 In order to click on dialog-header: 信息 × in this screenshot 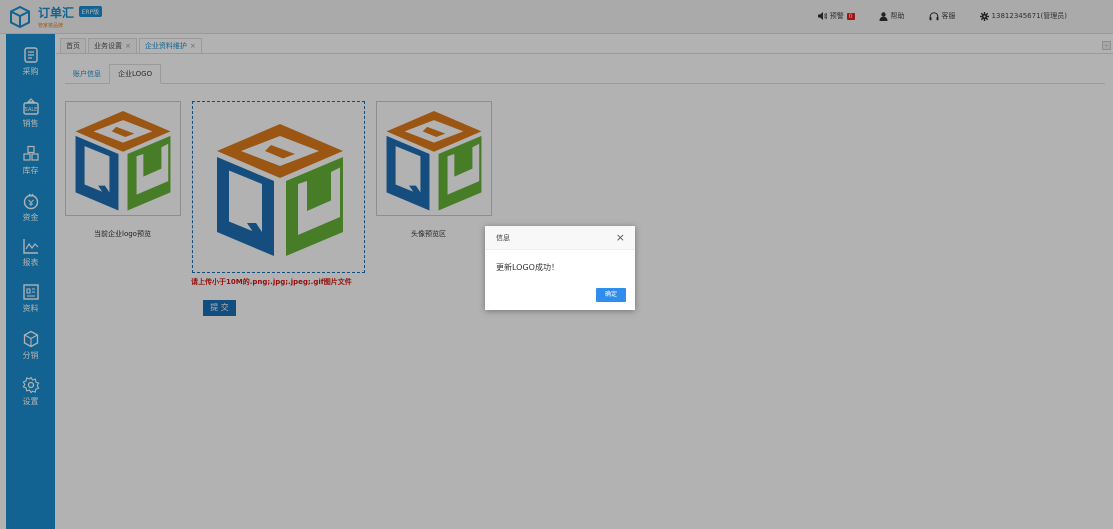, I will do `click(560, 238)`.